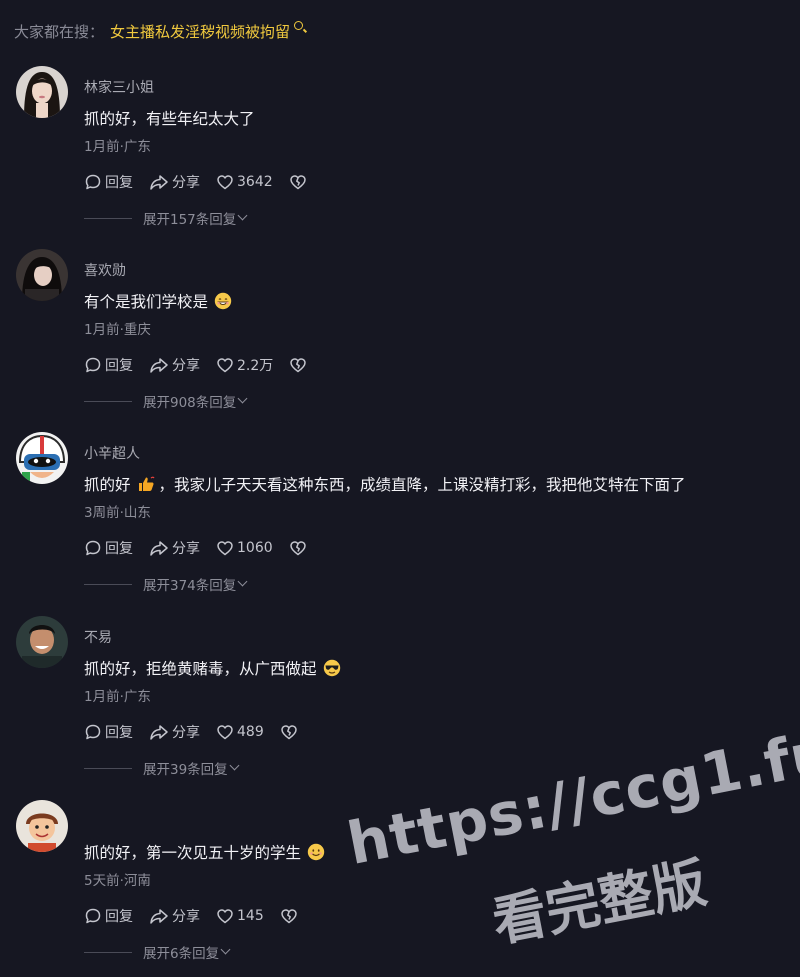 The width and height of the screenshot is (800, 977). I want to click on comment-actions: 回复 分享 2.2万, so click(197, 365).